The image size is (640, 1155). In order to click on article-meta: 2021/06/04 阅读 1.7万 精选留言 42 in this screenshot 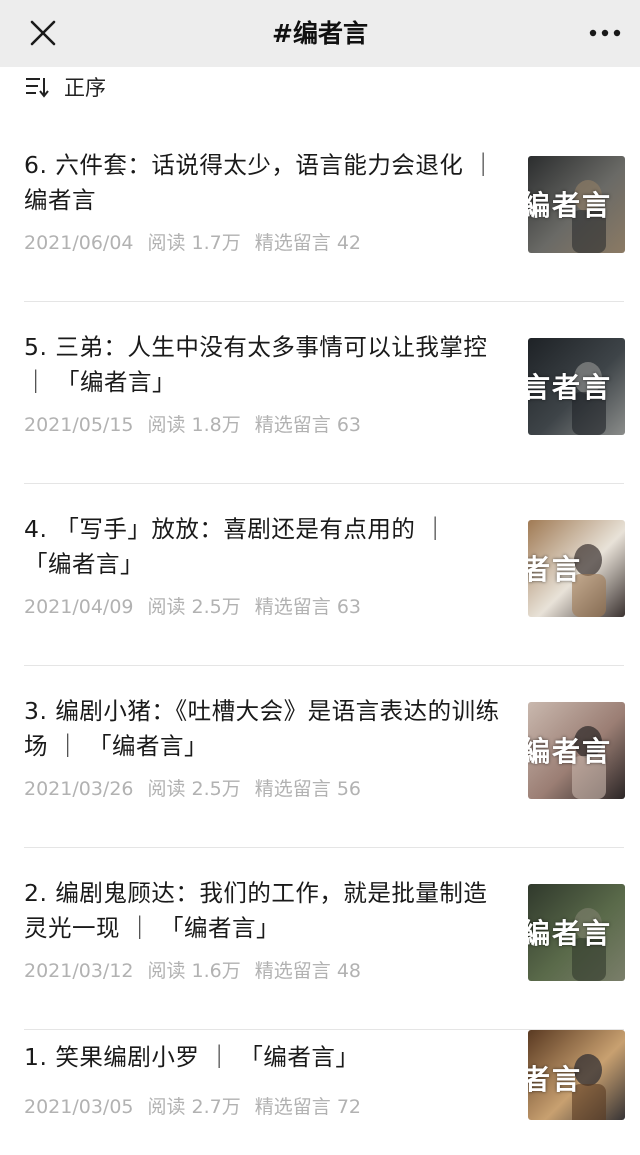, I will do `click(199, 241)`.